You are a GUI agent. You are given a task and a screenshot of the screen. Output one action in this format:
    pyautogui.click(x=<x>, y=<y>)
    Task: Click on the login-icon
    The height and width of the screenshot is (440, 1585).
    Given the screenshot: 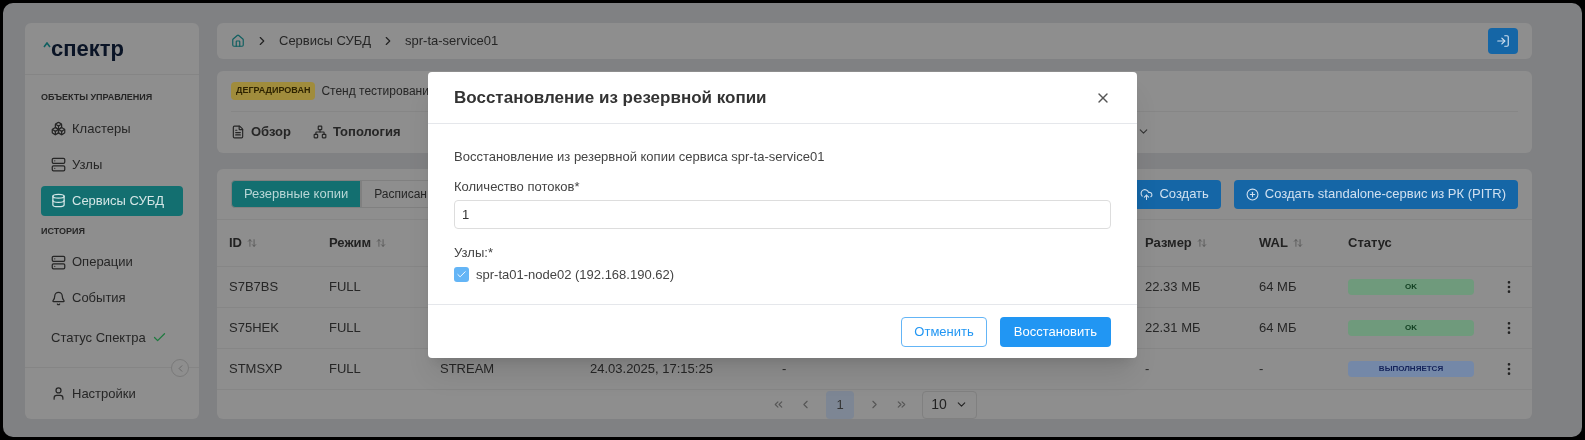 What is the action you would take?
    pyautogui.click(x=1503, y=41)
    